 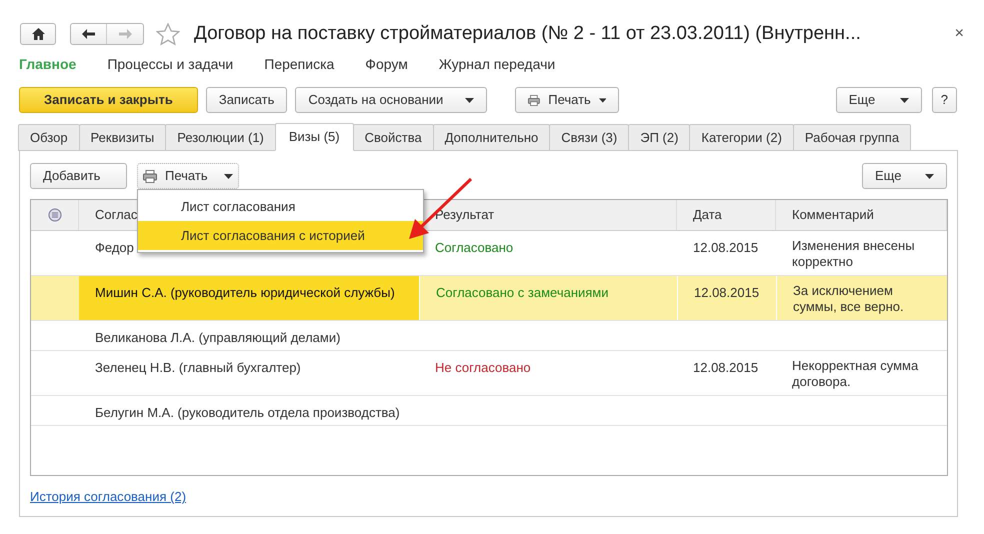 I want to click on history-navigation-buttons, so click(x=107, y=34).